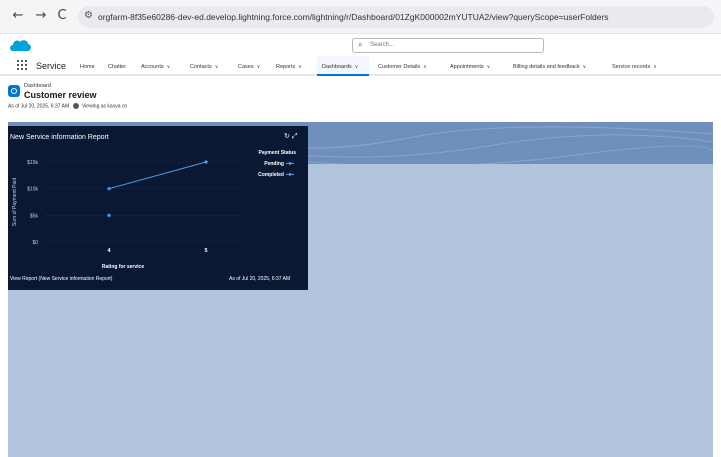 The height and width of the screenshot is (457, 721). I want to click on nav-item-contacts: Contacts ∨, so click(204, 67).